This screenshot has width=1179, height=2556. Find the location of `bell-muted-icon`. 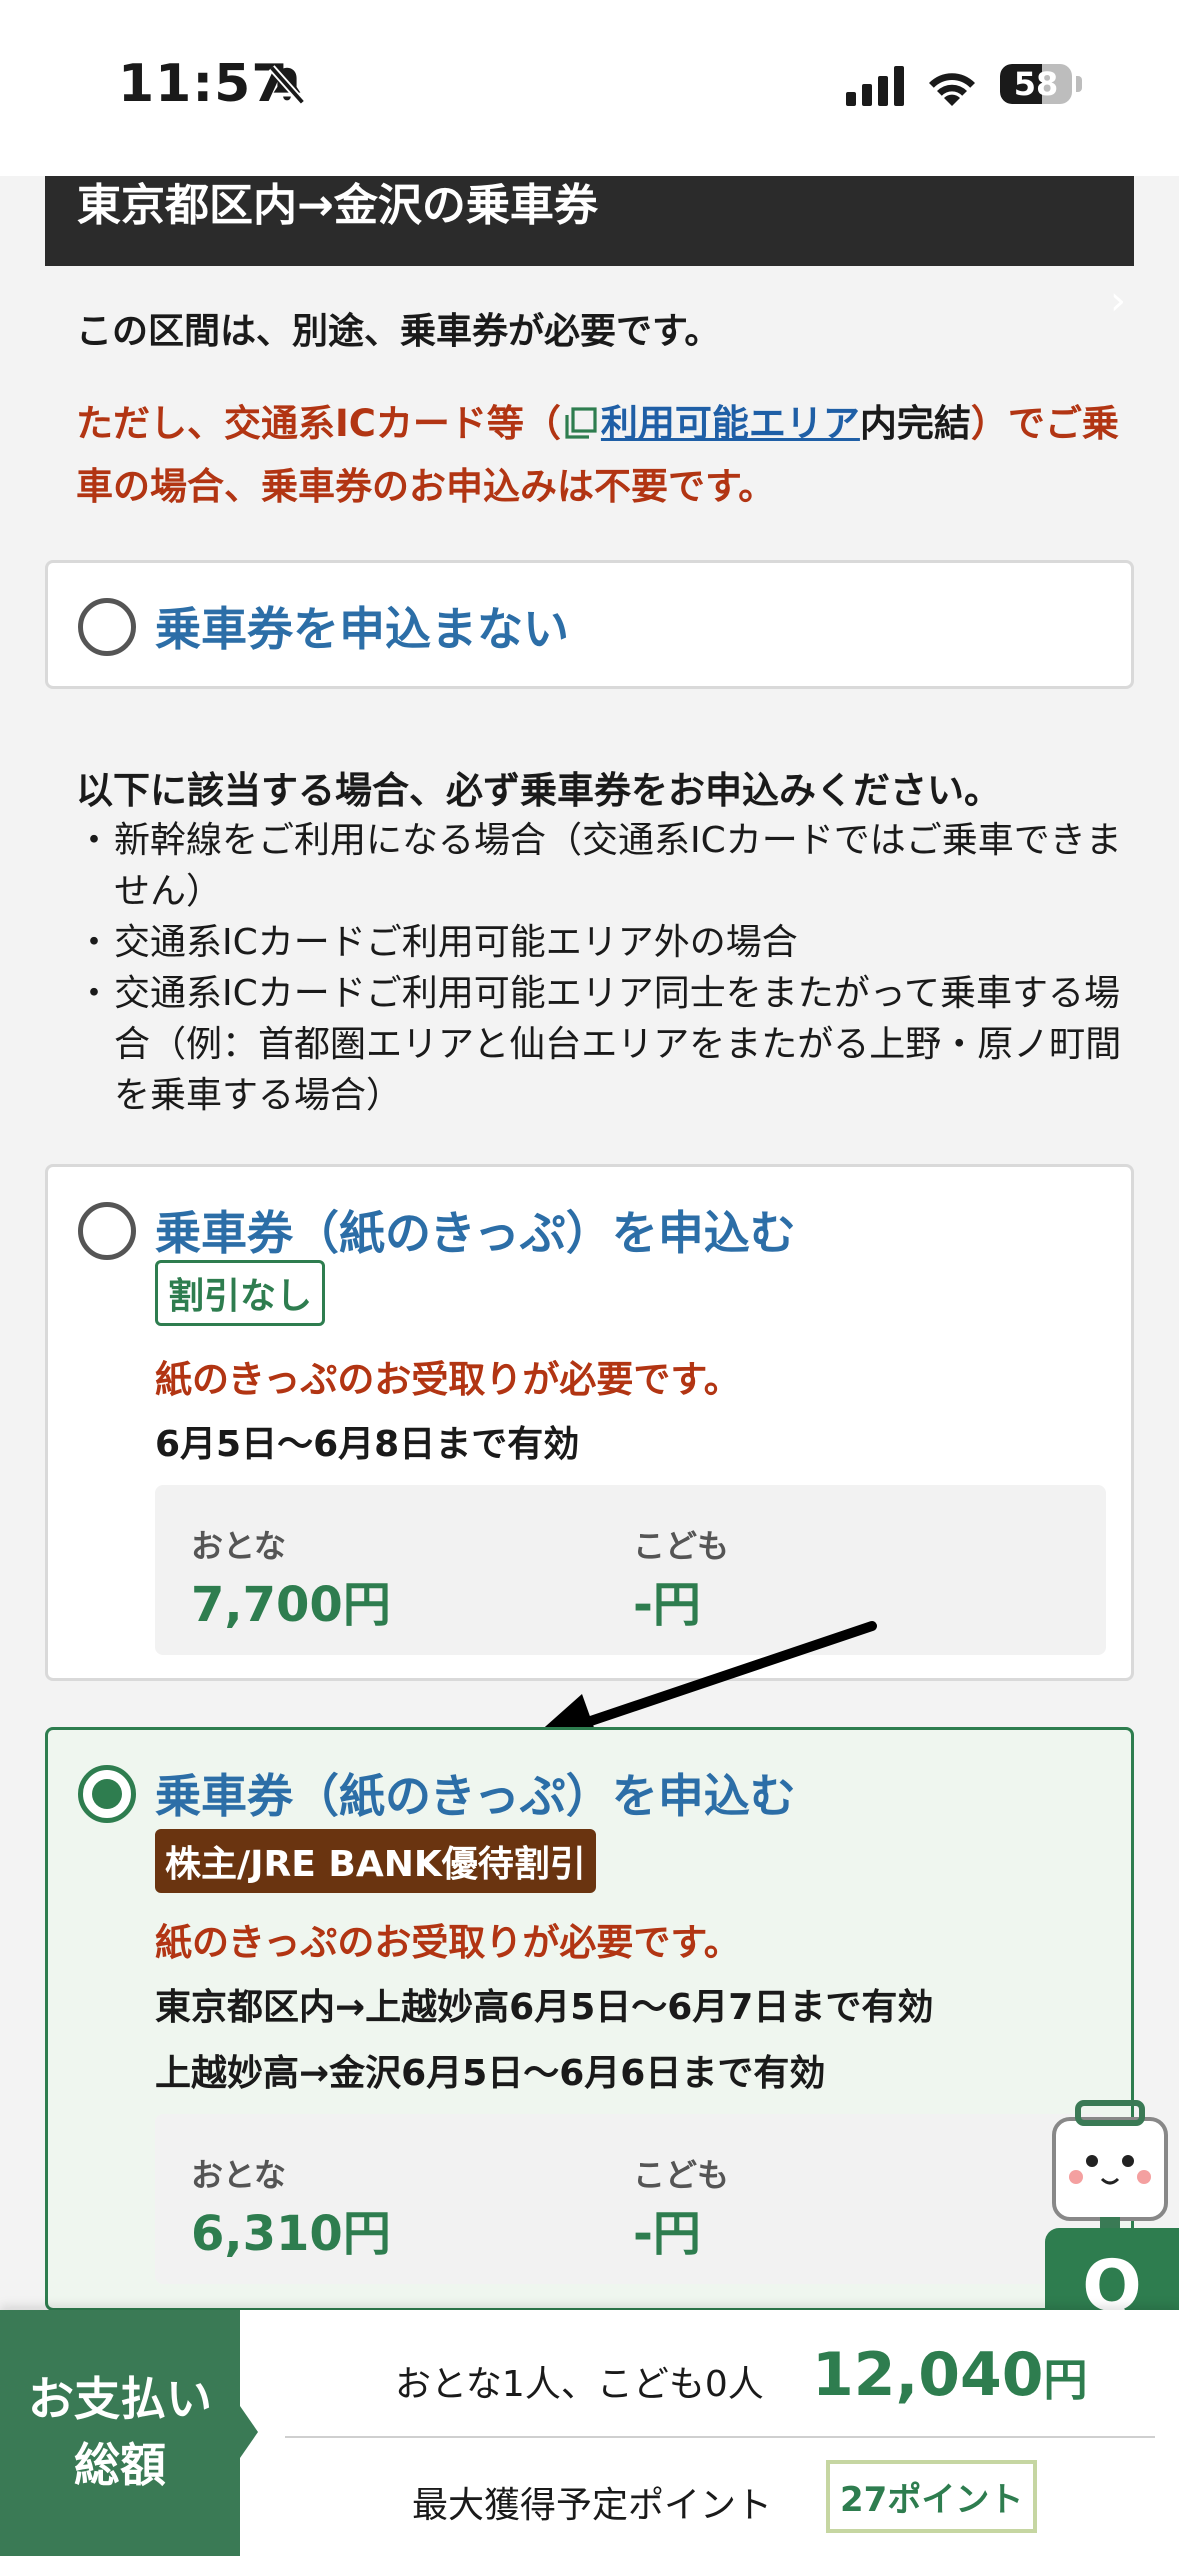

bell-muted-icon is located at coordinates (287, 85).